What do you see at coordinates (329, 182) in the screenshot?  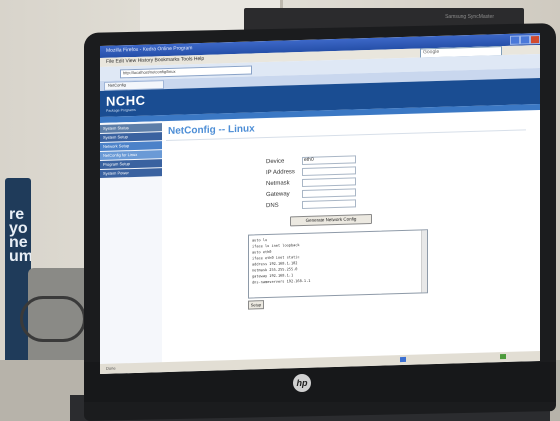 I see `netmask-field` at bounding box center [329, 182].